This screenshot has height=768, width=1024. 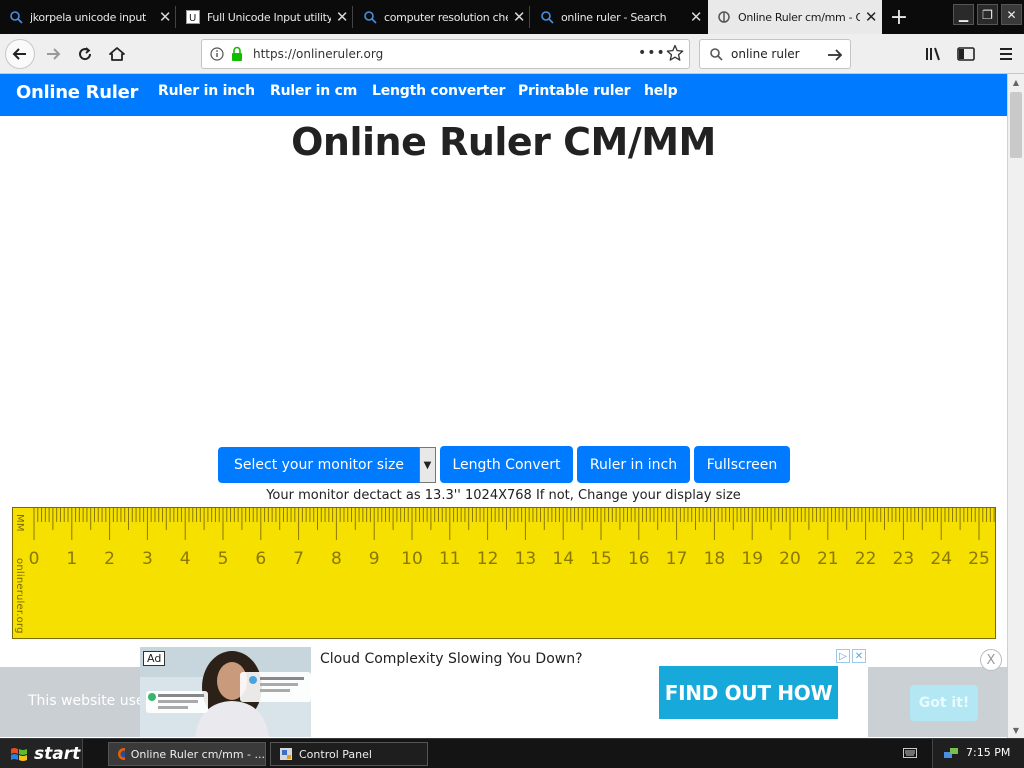 I want to click on ruler-in-inch-button: Ruler in inch, so click(x=633, y=464).